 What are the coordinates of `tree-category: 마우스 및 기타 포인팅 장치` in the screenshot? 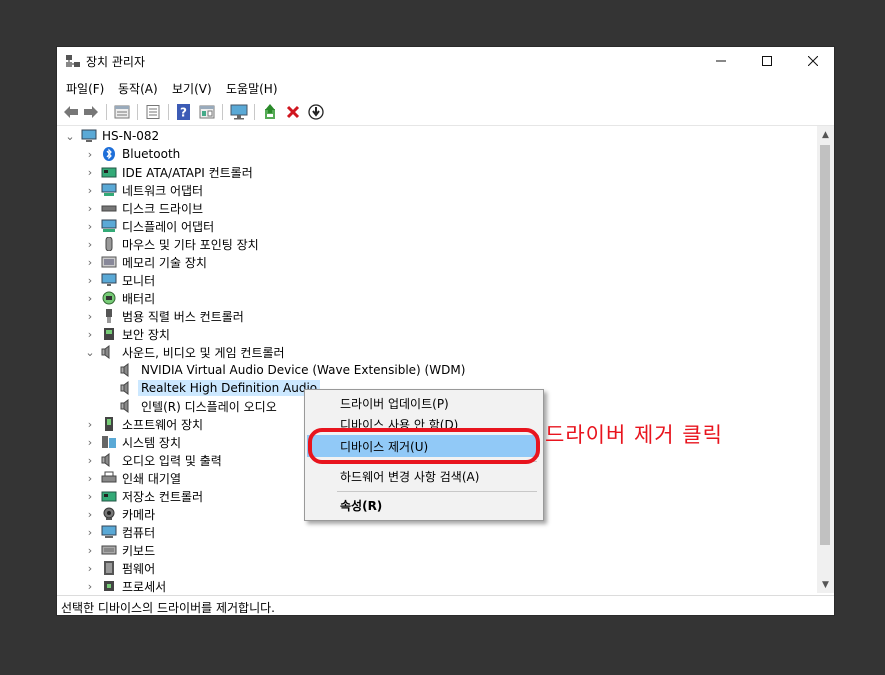 It's located at (180, 244).